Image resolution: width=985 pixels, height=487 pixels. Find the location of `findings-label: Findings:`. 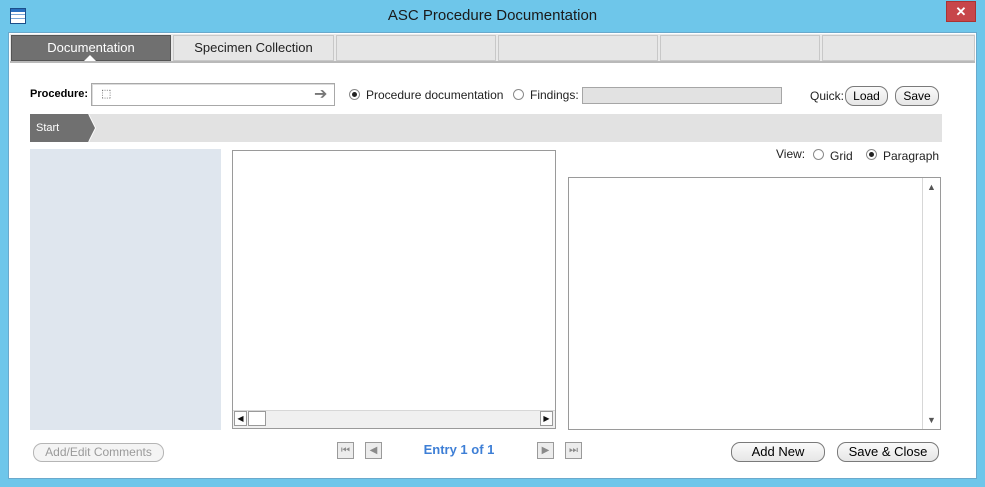

findings-label: Findings: is located at coordinates (554, 95).